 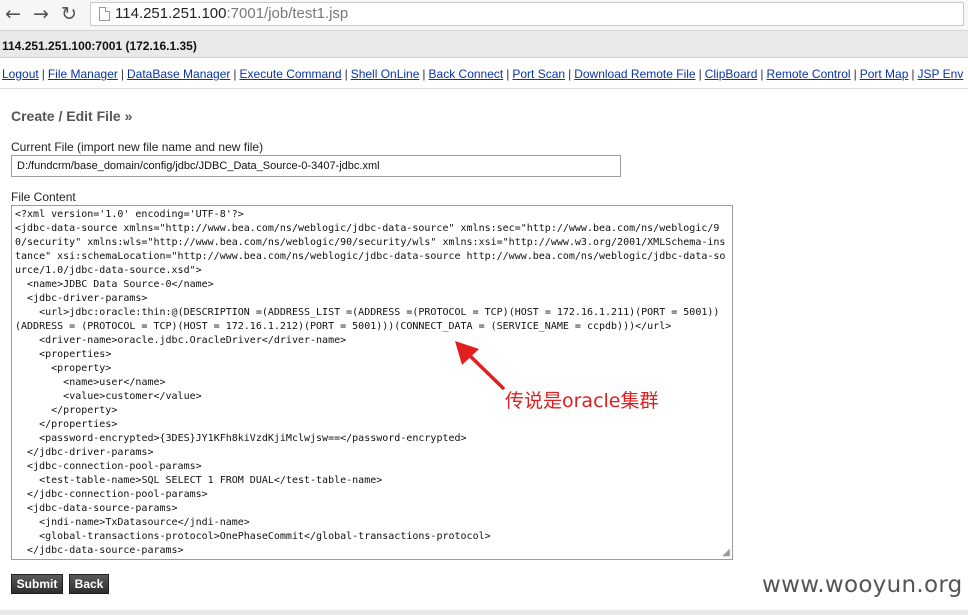 I want to click on menu-link-port-map: Port Map, so click(x=884, y=74).